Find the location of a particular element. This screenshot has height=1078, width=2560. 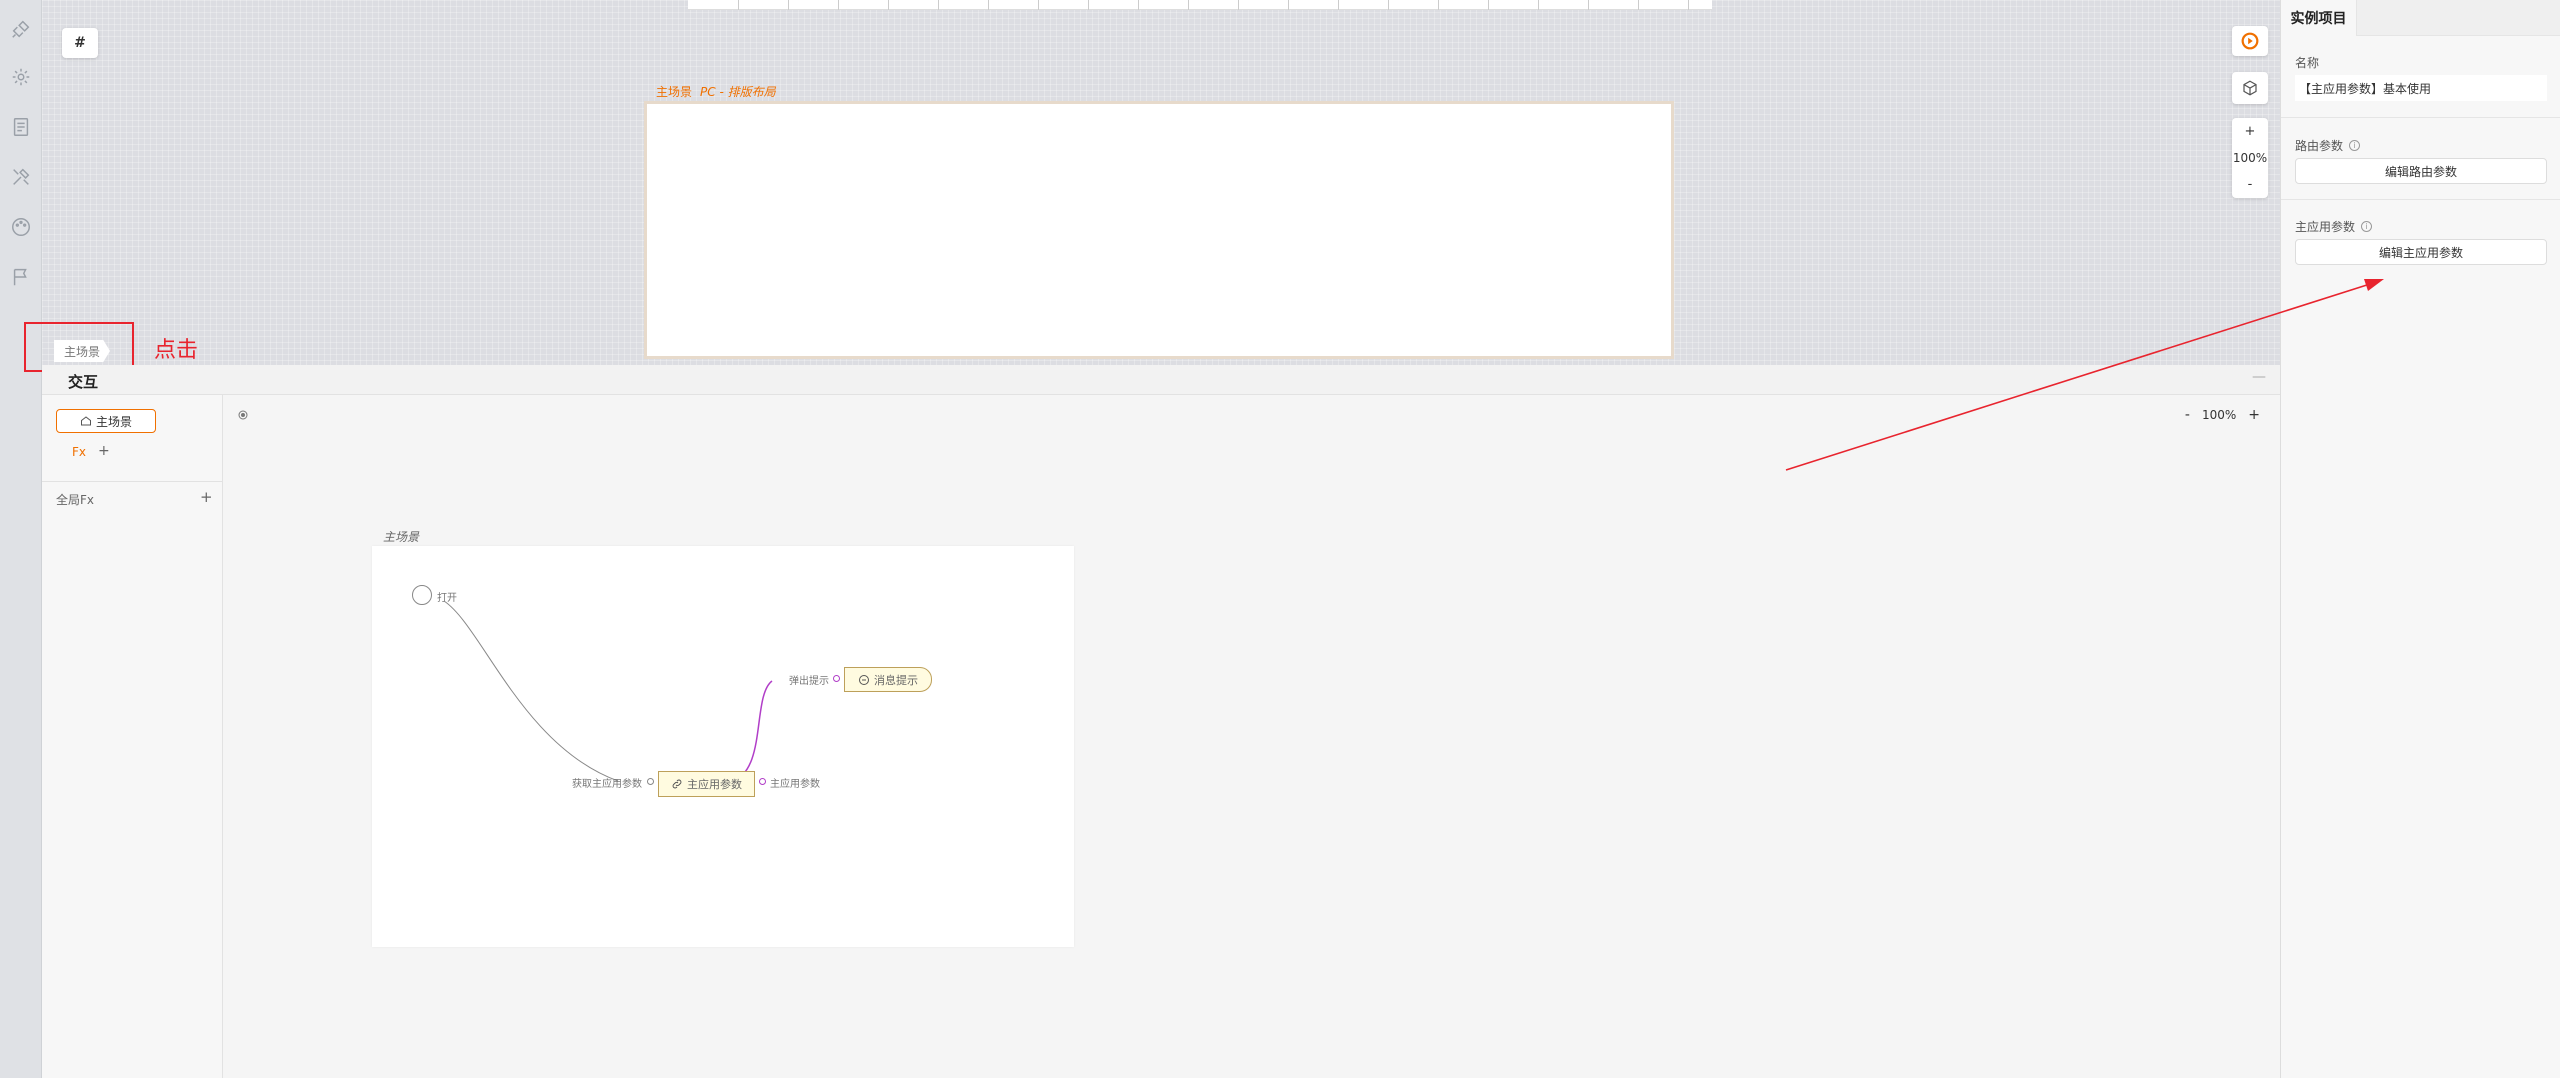

scene-card: 打开 获取主应用参数 主应用参数 主应用参数 弹出提示 消息提示 is located at coordinates (723, 746).